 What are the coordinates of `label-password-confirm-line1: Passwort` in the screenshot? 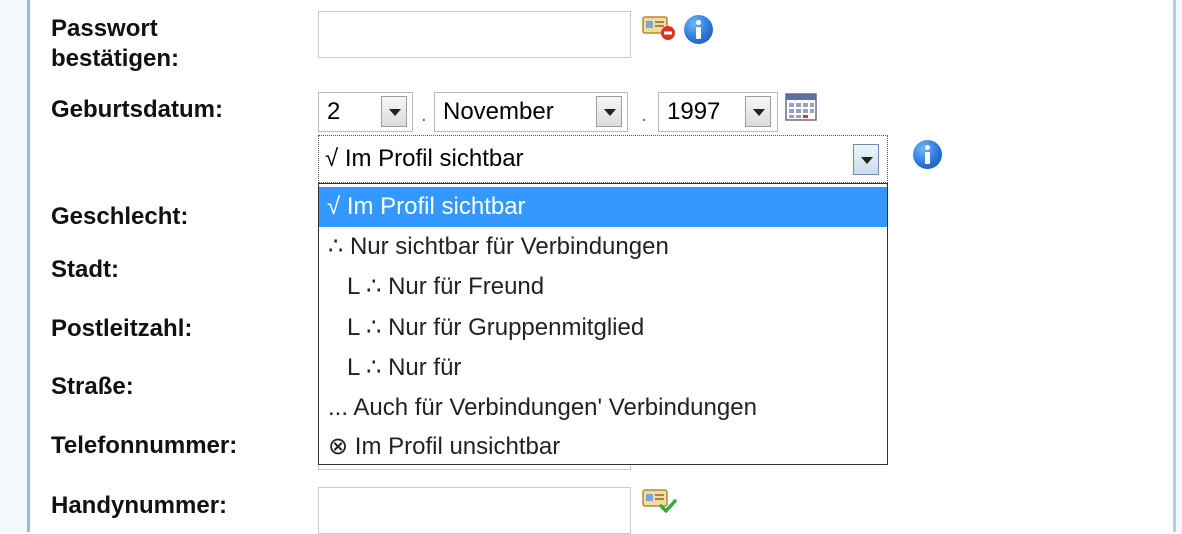 It's located at (104, 28).